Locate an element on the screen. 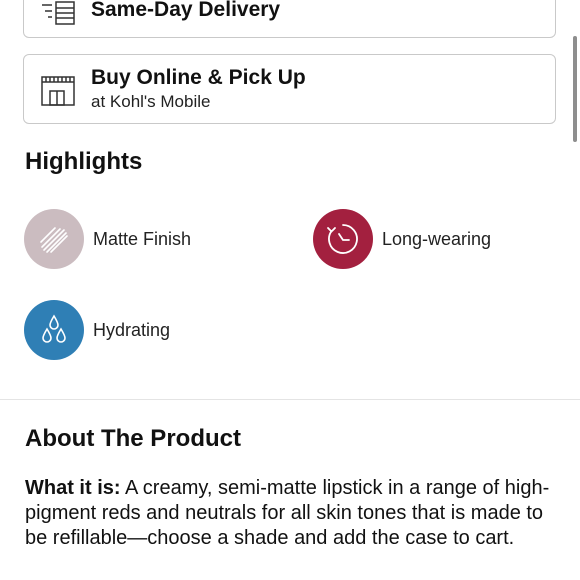 The height and width of the screenshot is (580, 580). highlight-label: Long-wearing is located at coordinates (437, 238).